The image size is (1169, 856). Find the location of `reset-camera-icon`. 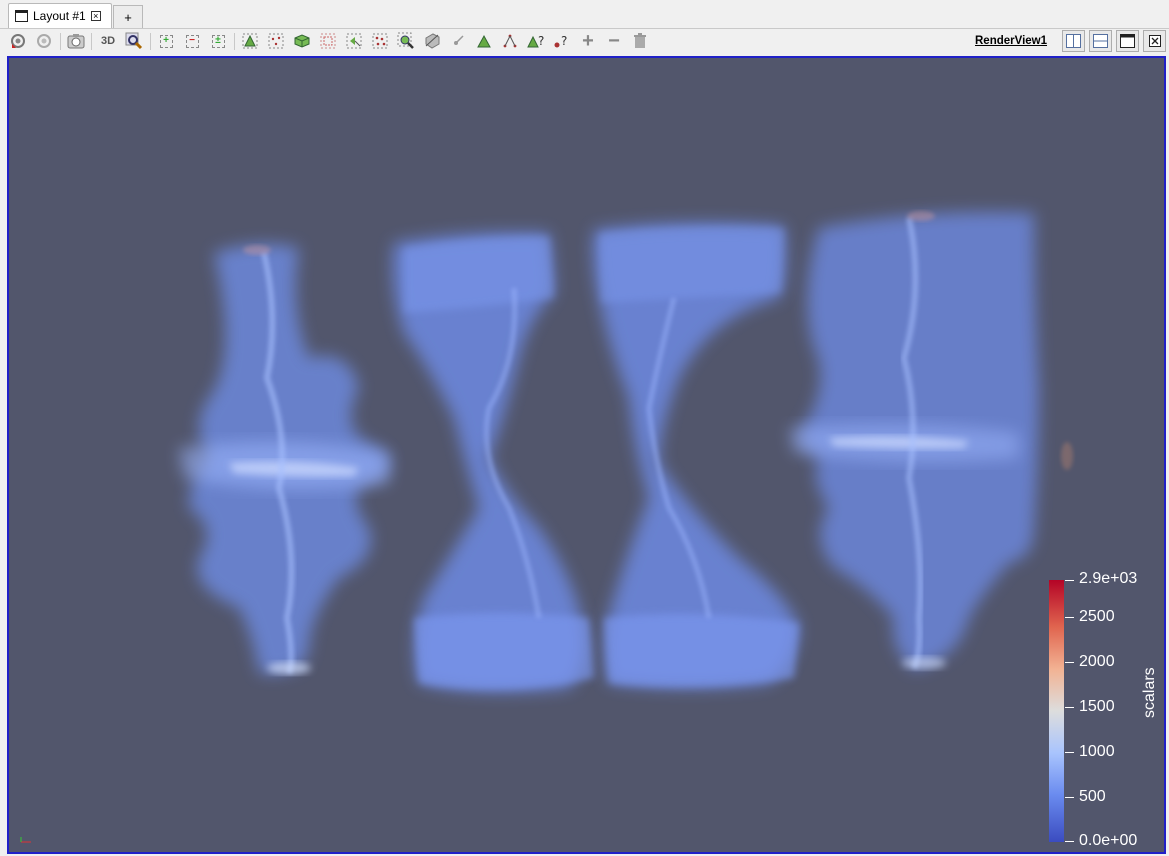

reset-camera-icon is located at coordinates (44, 41).